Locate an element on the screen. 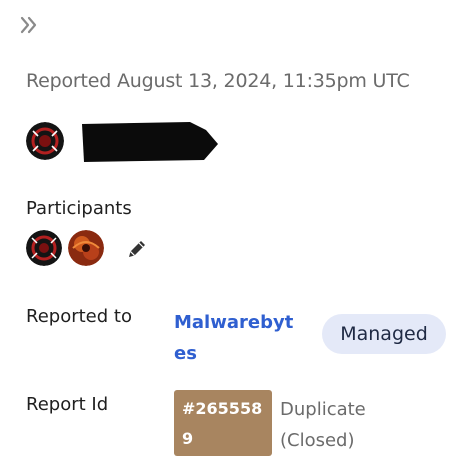 The image size is (474, 474). reported-to-label: Reported to is located at coordinates (79, 316).